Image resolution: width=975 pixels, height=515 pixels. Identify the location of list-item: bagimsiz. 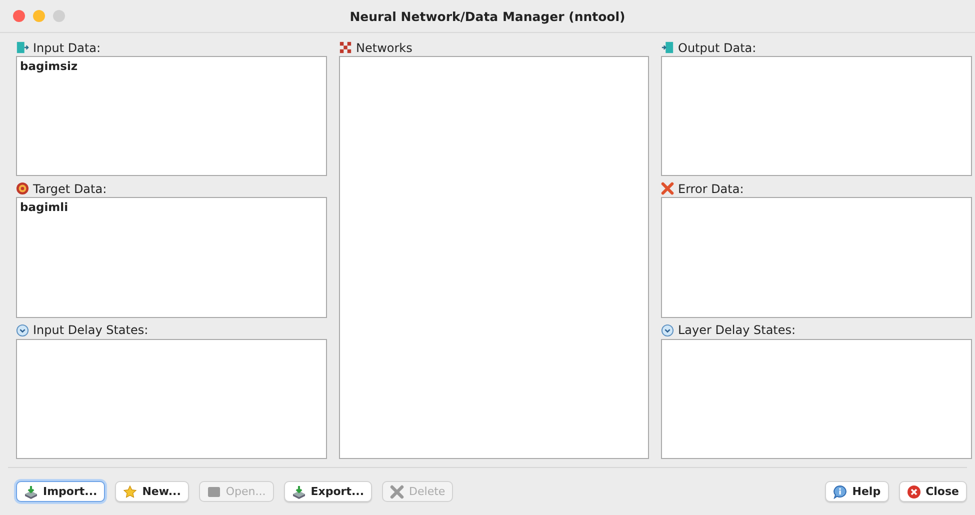
(49, 66).